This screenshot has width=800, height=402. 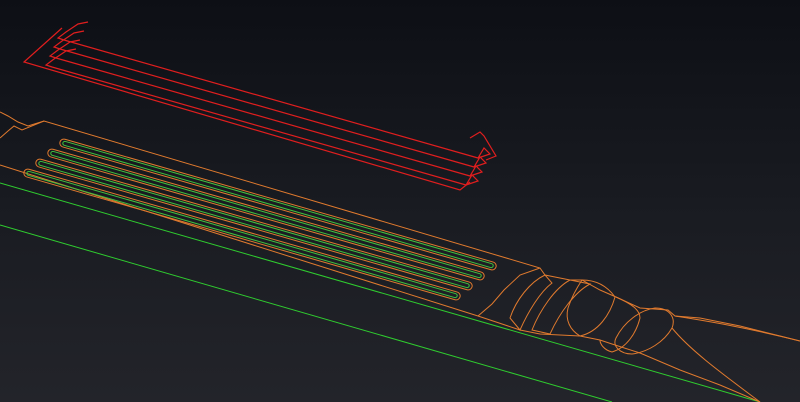 I want to click on leg-collar, so click(x=591, y=308).